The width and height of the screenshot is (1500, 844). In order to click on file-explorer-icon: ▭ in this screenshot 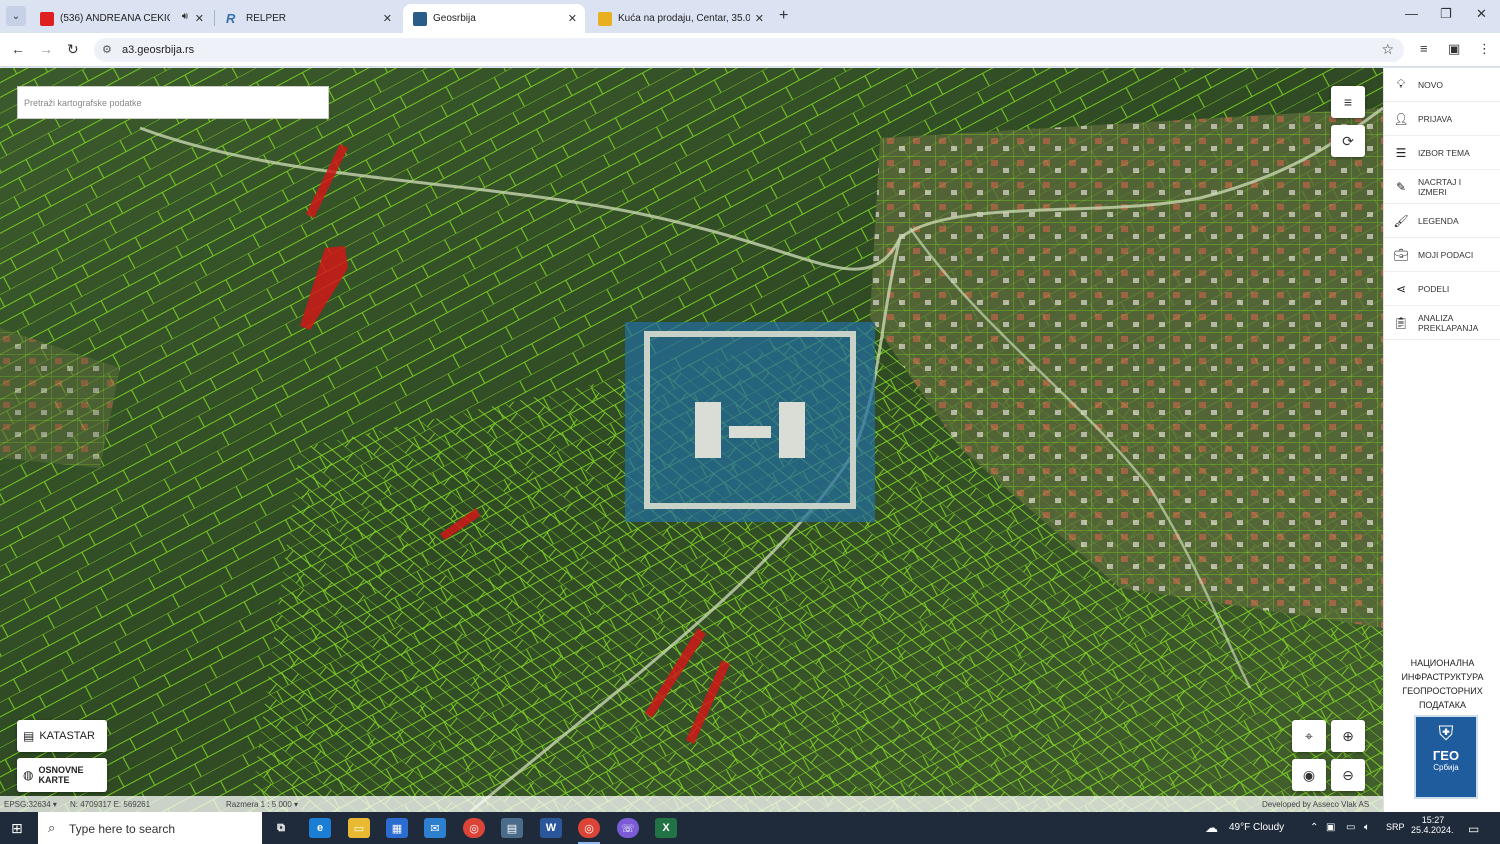, I will do `click(359, 828)`.